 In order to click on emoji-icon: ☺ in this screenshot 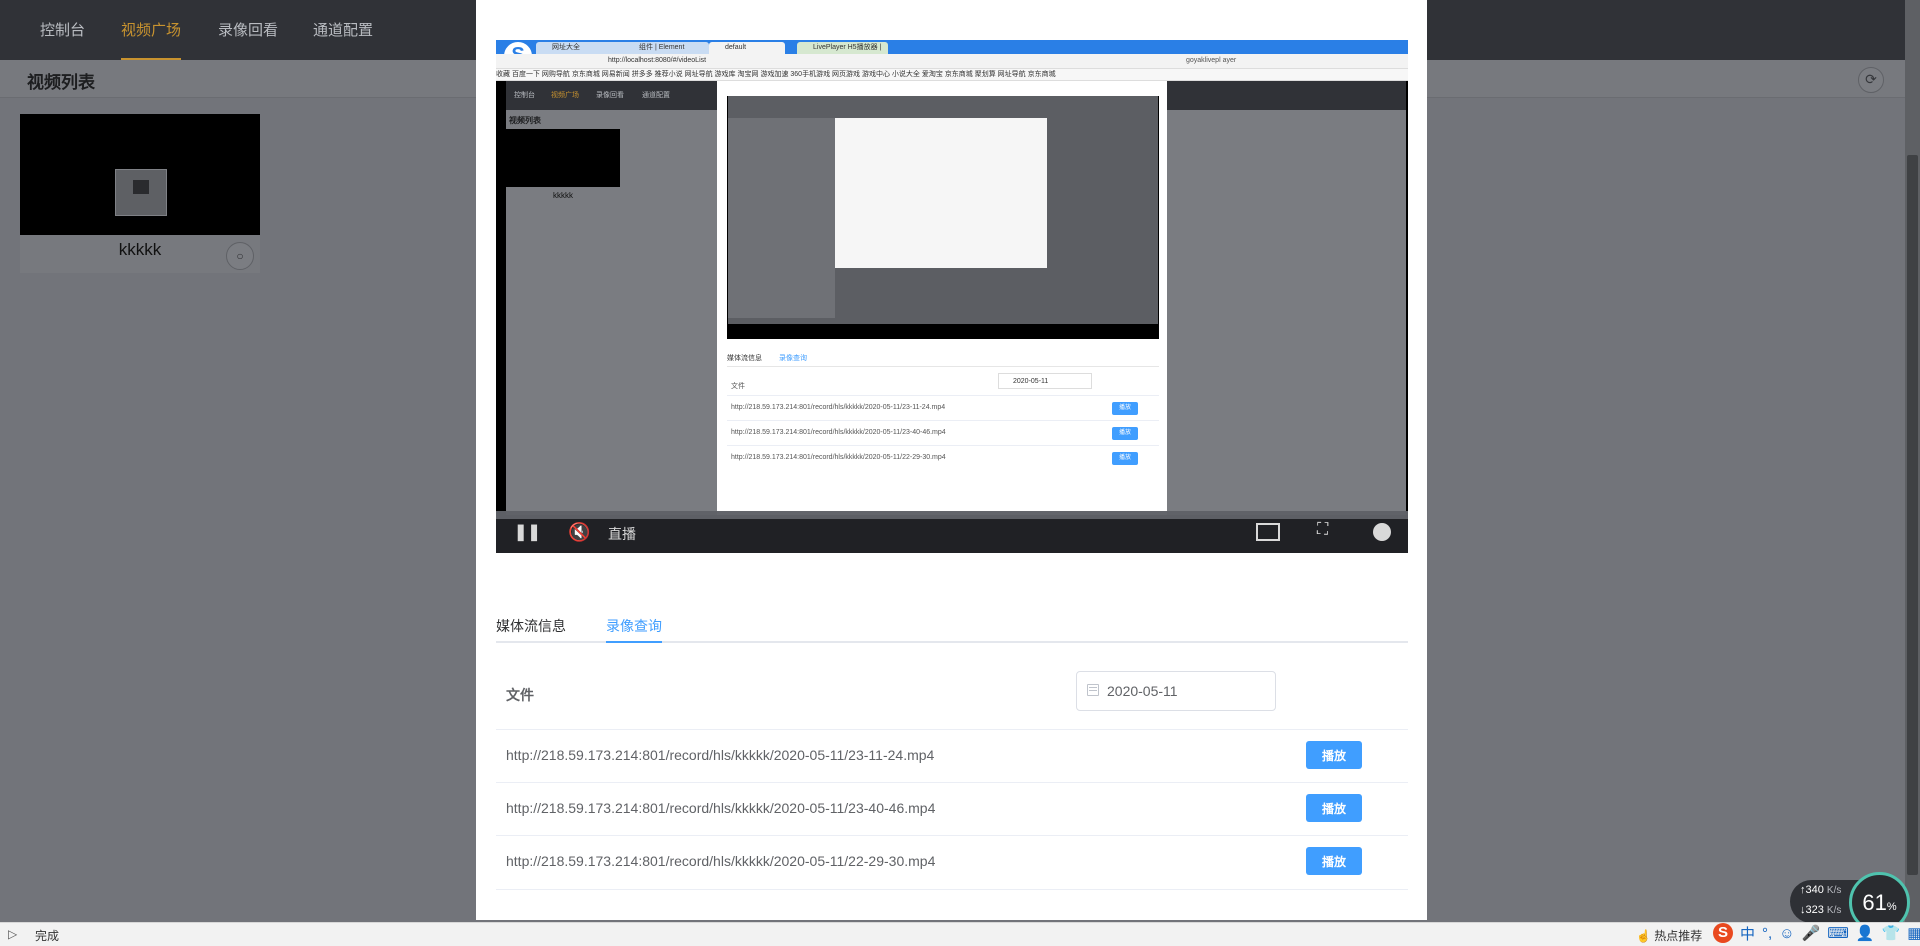, I will do `click(1786, 933)`.